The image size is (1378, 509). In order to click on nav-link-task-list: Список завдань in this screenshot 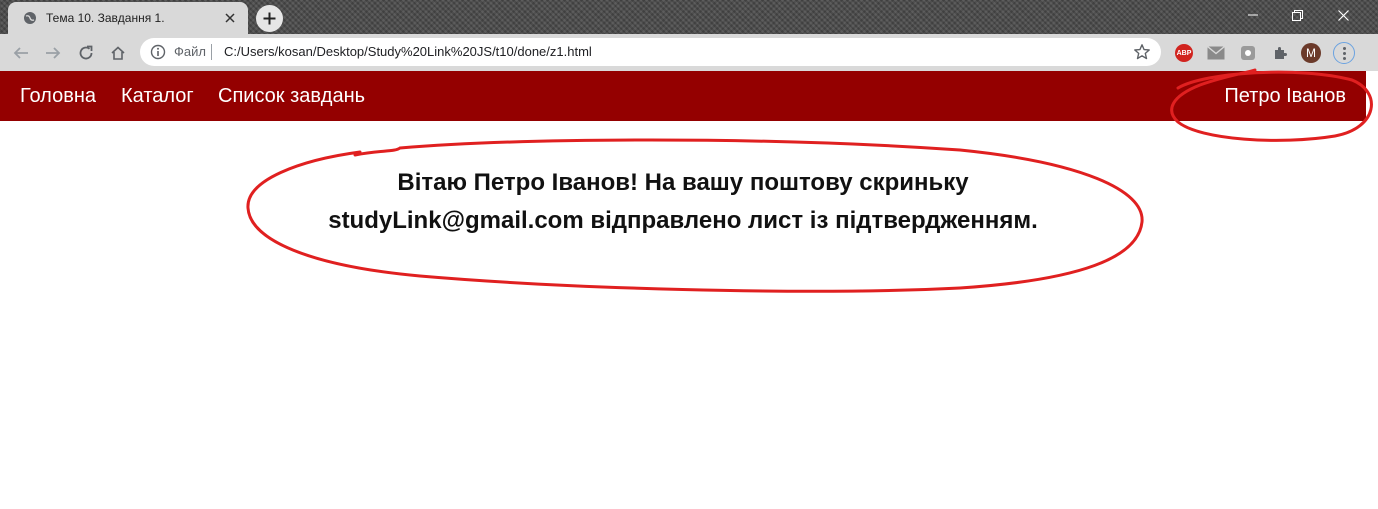, I will do `click(291, 96)`.